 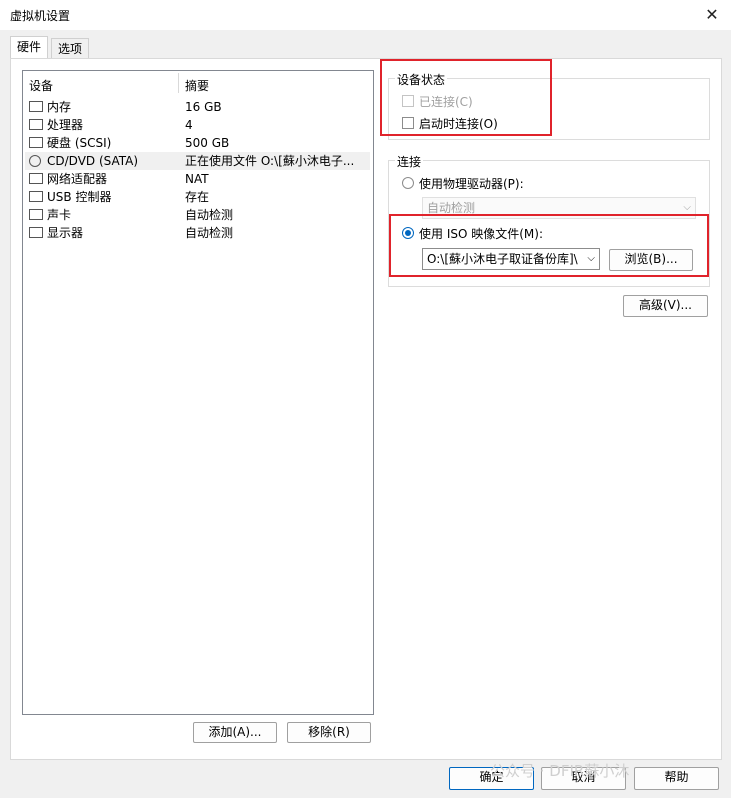 I want to click on cd-dvd-icon, so click(x=35, y=161).